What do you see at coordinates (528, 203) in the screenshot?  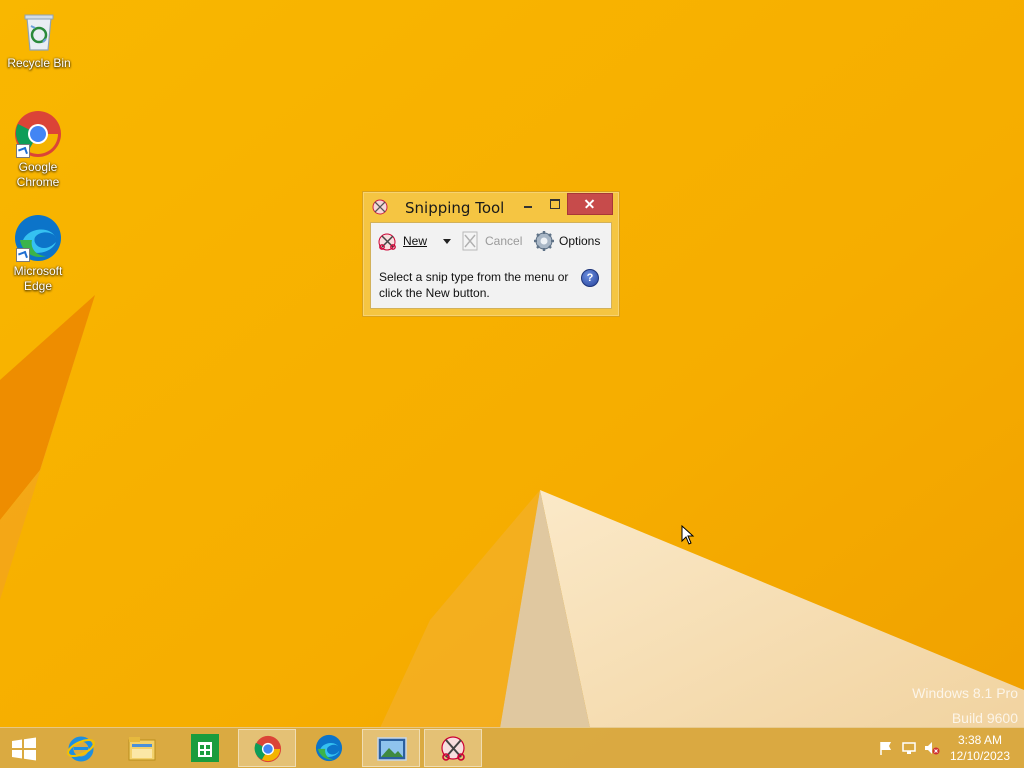 I see `minimize-button` at bounding box center [528, 203].